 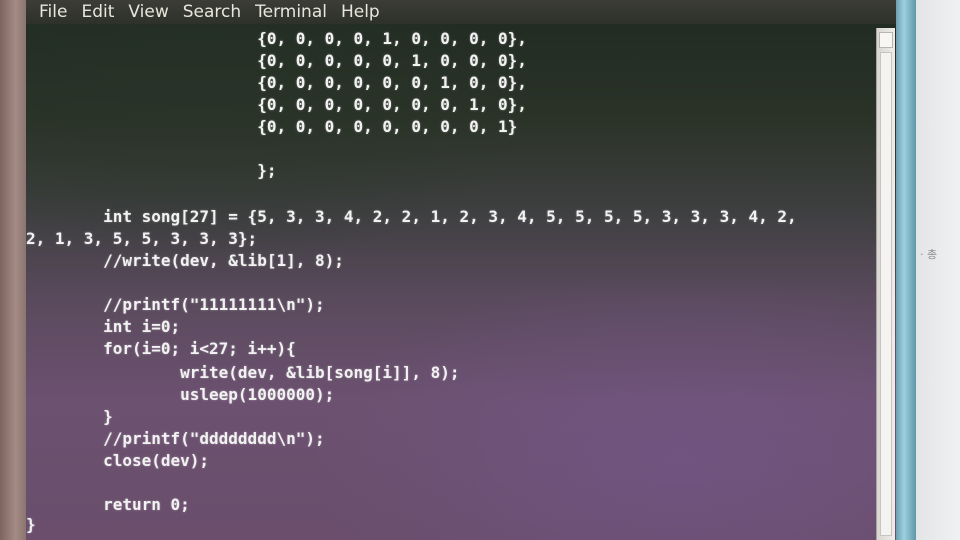 I want to click on menu-file: File, so click(x=53, y=12).